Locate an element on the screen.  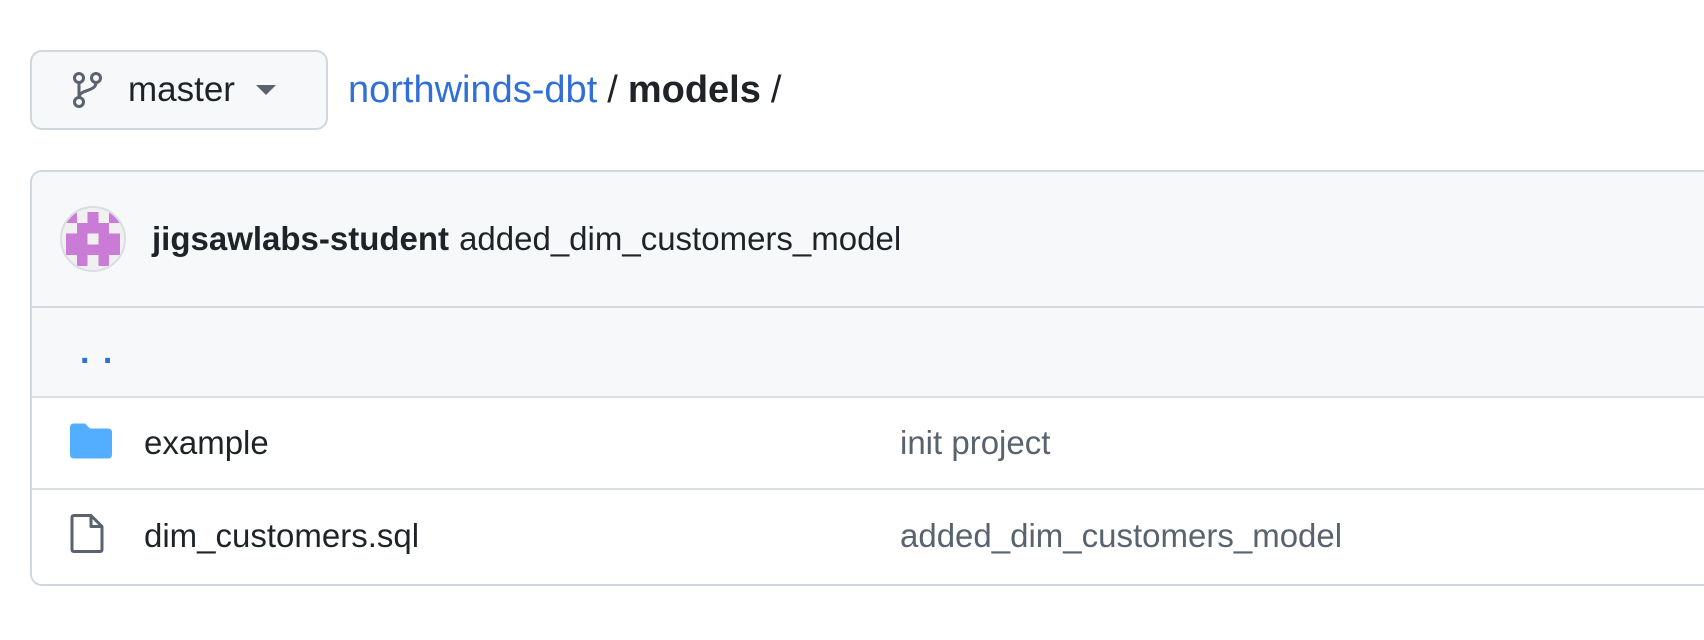
branch-name: master is located at coordinates (181, 89).